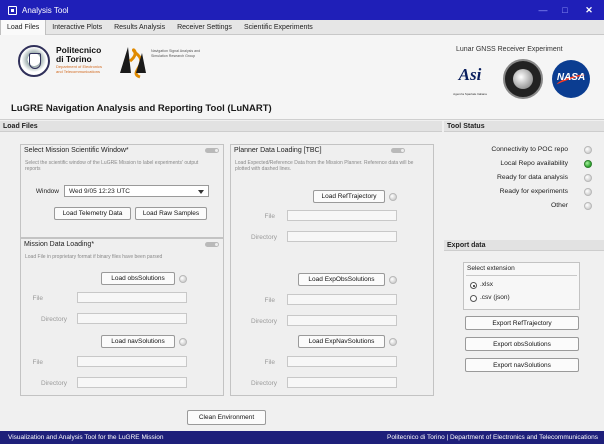 The width and height of the screenshot is (604, 444). What do you see at coordinates (136, 191) in the screenshot?
I see `window-select: Wed 9/05 12:23 UTC` at bounding box center [136, 191].